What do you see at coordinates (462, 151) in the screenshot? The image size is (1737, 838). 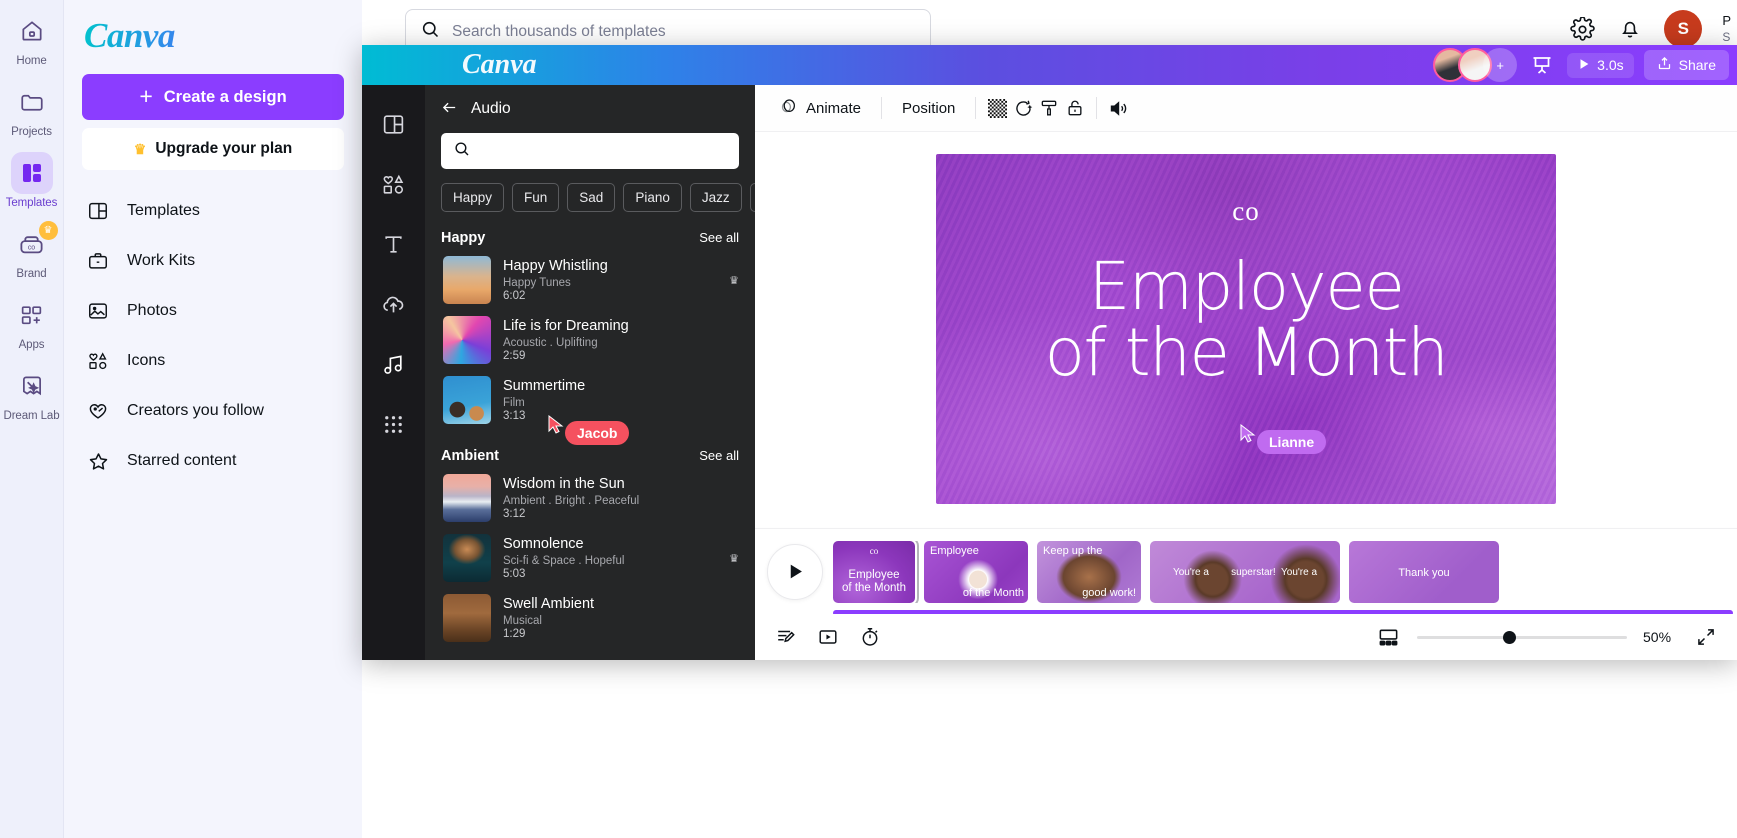 I see `search-icon` at bounding box center [462, 151].